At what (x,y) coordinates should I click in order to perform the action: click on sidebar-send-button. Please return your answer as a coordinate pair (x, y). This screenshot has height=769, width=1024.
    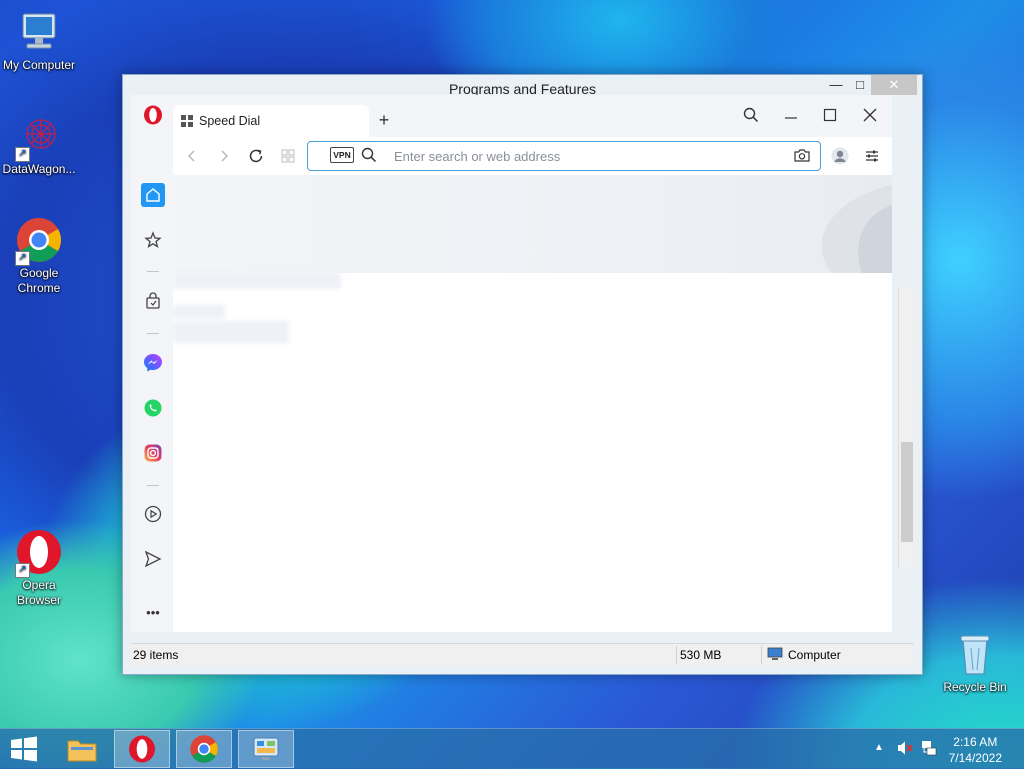
    Looking at the image, I should click on (153, 559).